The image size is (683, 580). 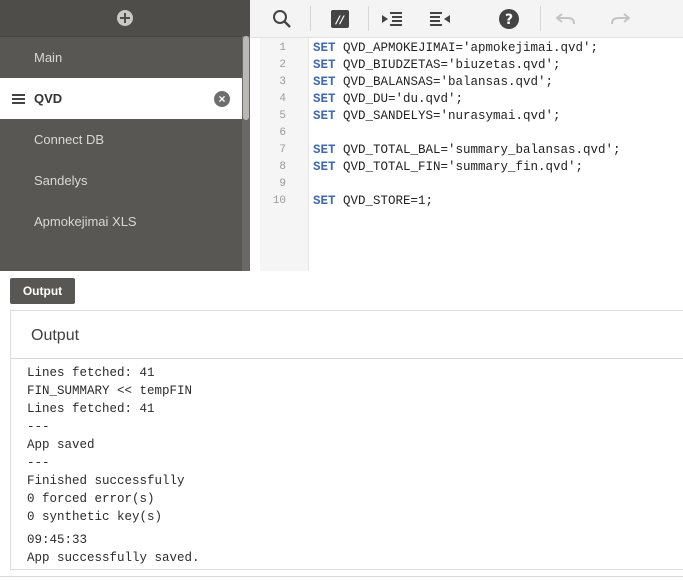 I want to click on sidebar-scrollbar, so click(x=246, y=153).